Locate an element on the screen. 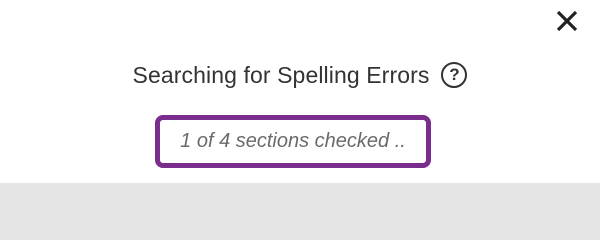 The image size is (600, 240). progress-status-box: 1 of 4 sections checked .. is located at coordinates (293, 141).